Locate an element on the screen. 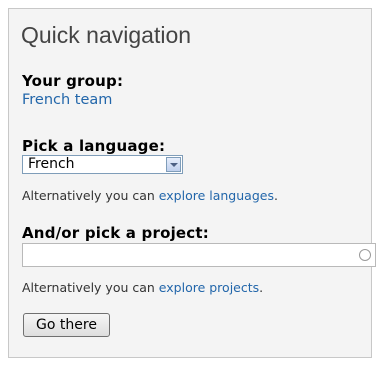 The height and width of the screenshot is (370, 383). project-hint: Alternatively you can explore projects. is located at coordinates (142, 287).